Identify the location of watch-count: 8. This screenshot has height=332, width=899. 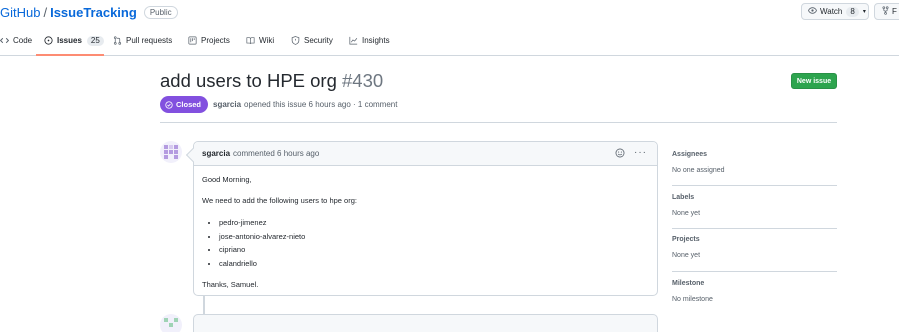
(852, 11).